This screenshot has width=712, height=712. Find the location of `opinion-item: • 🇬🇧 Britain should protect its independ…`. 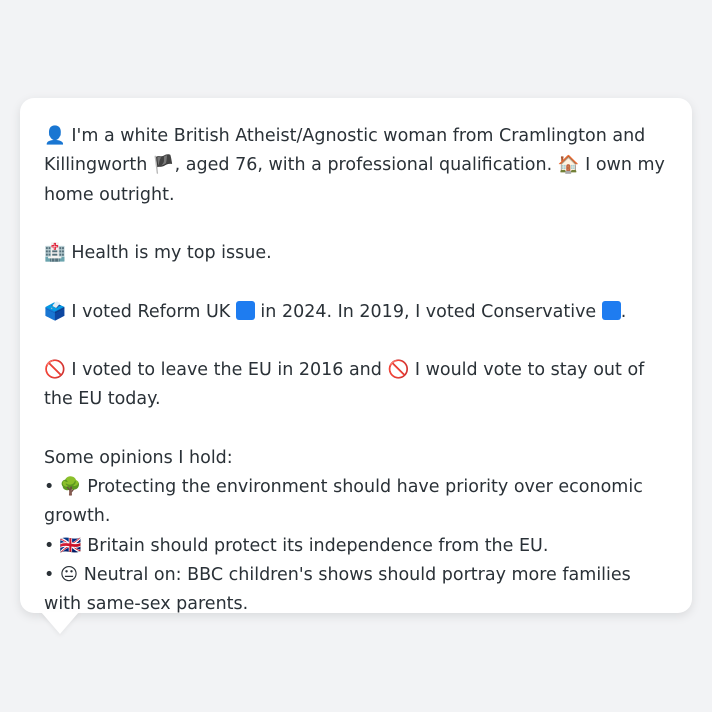

opinion-item: • 🇬🇧 Britain should protect its independ… is located at coordinates (356, 546).